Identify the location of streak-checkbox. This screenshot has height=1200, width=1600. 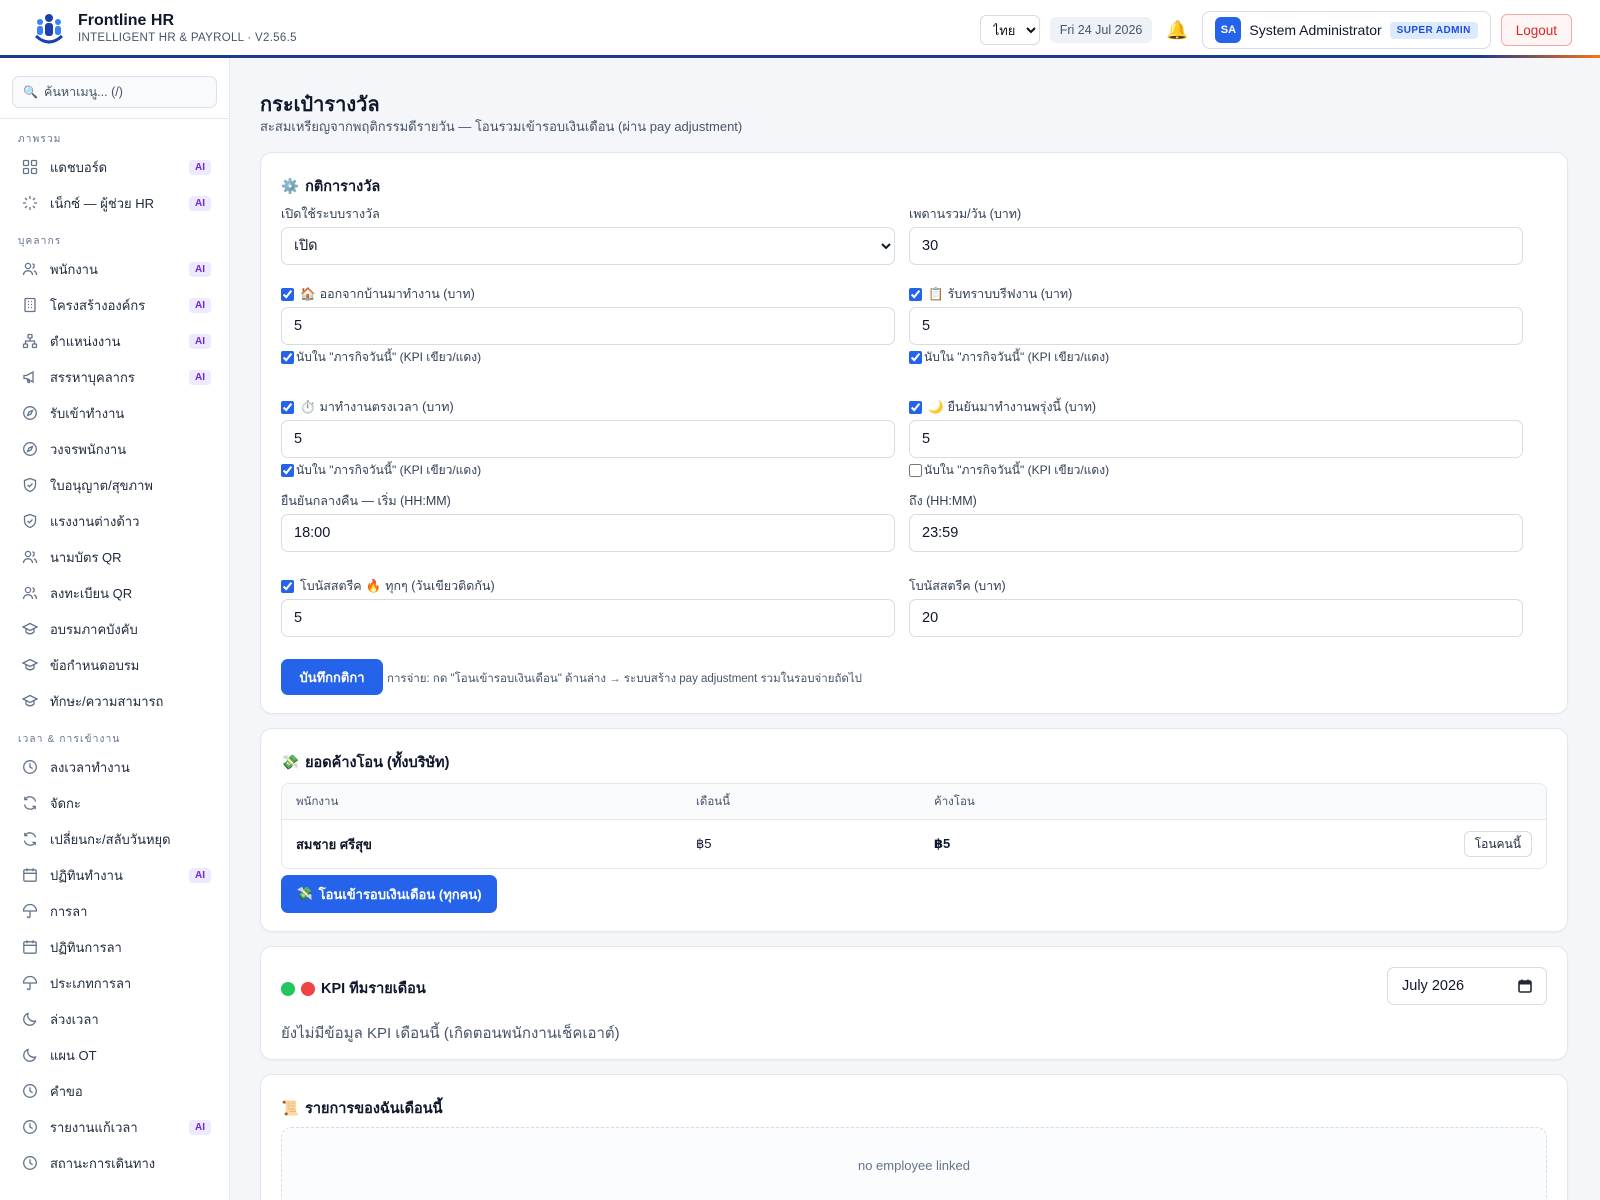
(287, 586).